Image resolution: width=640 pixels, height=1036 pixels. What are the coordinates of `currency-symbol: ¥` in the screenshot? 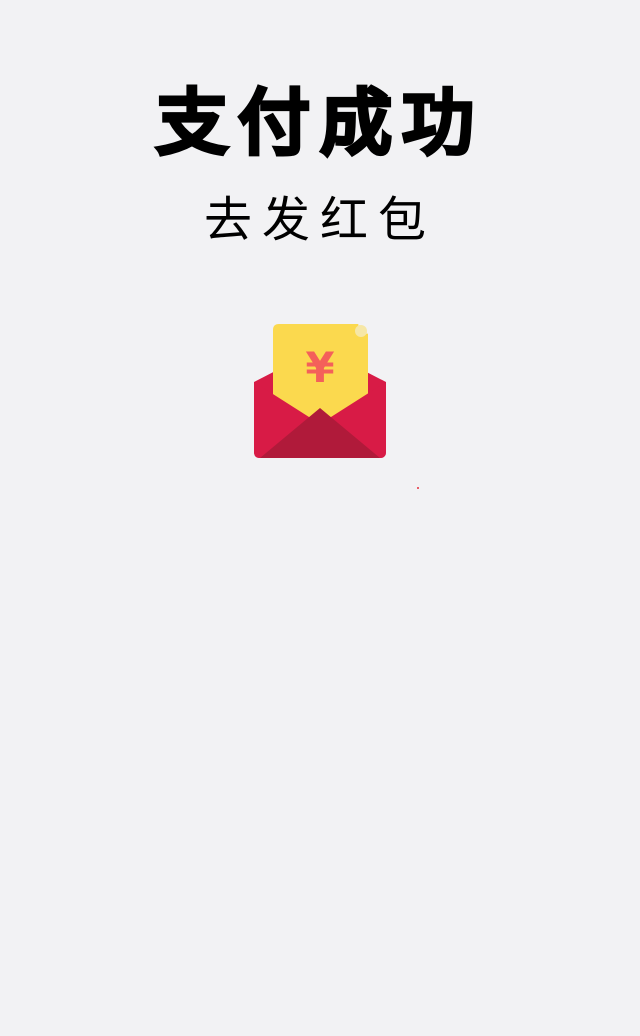 It's located at (319, 367).